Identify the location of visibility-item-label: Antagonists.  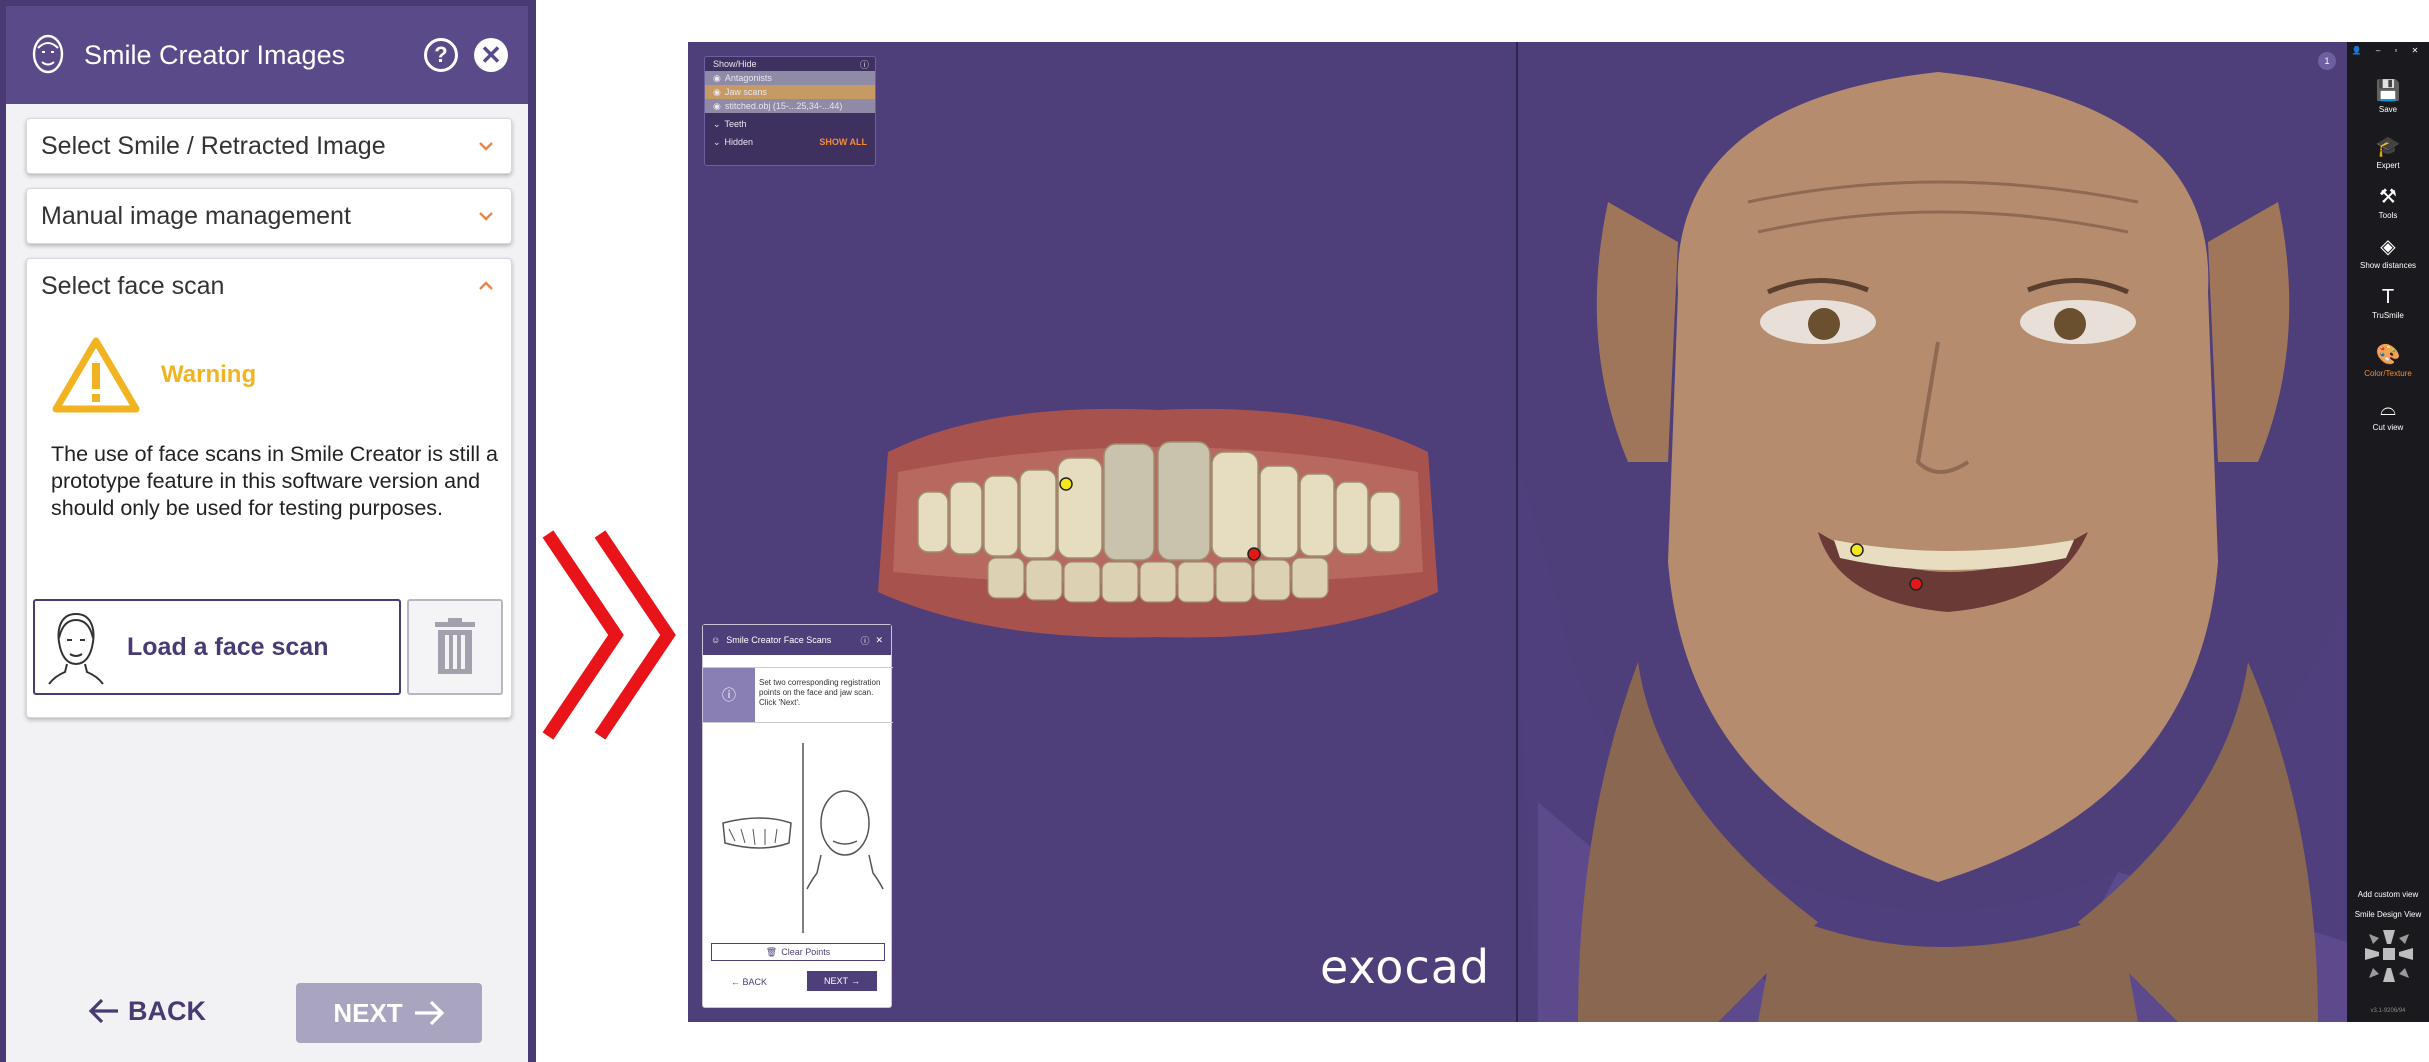
(748, 78).